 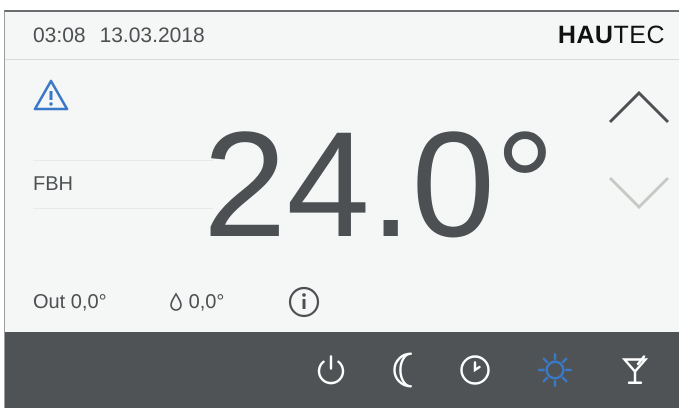 I want to click on moon-icon, so click(x=403, y=370).